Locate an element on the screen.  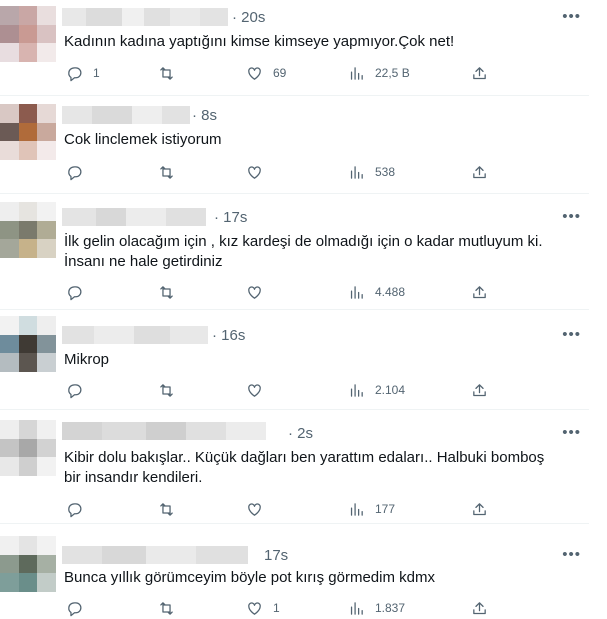
tweet-actions: 538 is located at coordinates (281, 172).